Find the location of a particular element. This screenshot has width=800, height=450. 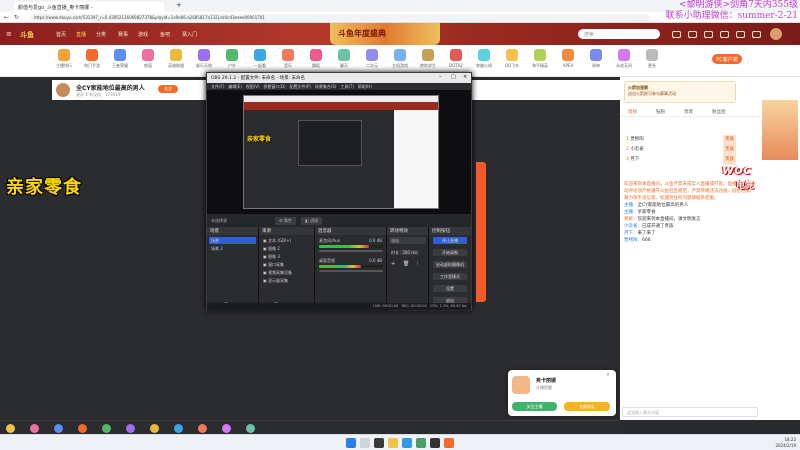

cat-item: 户外 is located at coordinates (232, 59).